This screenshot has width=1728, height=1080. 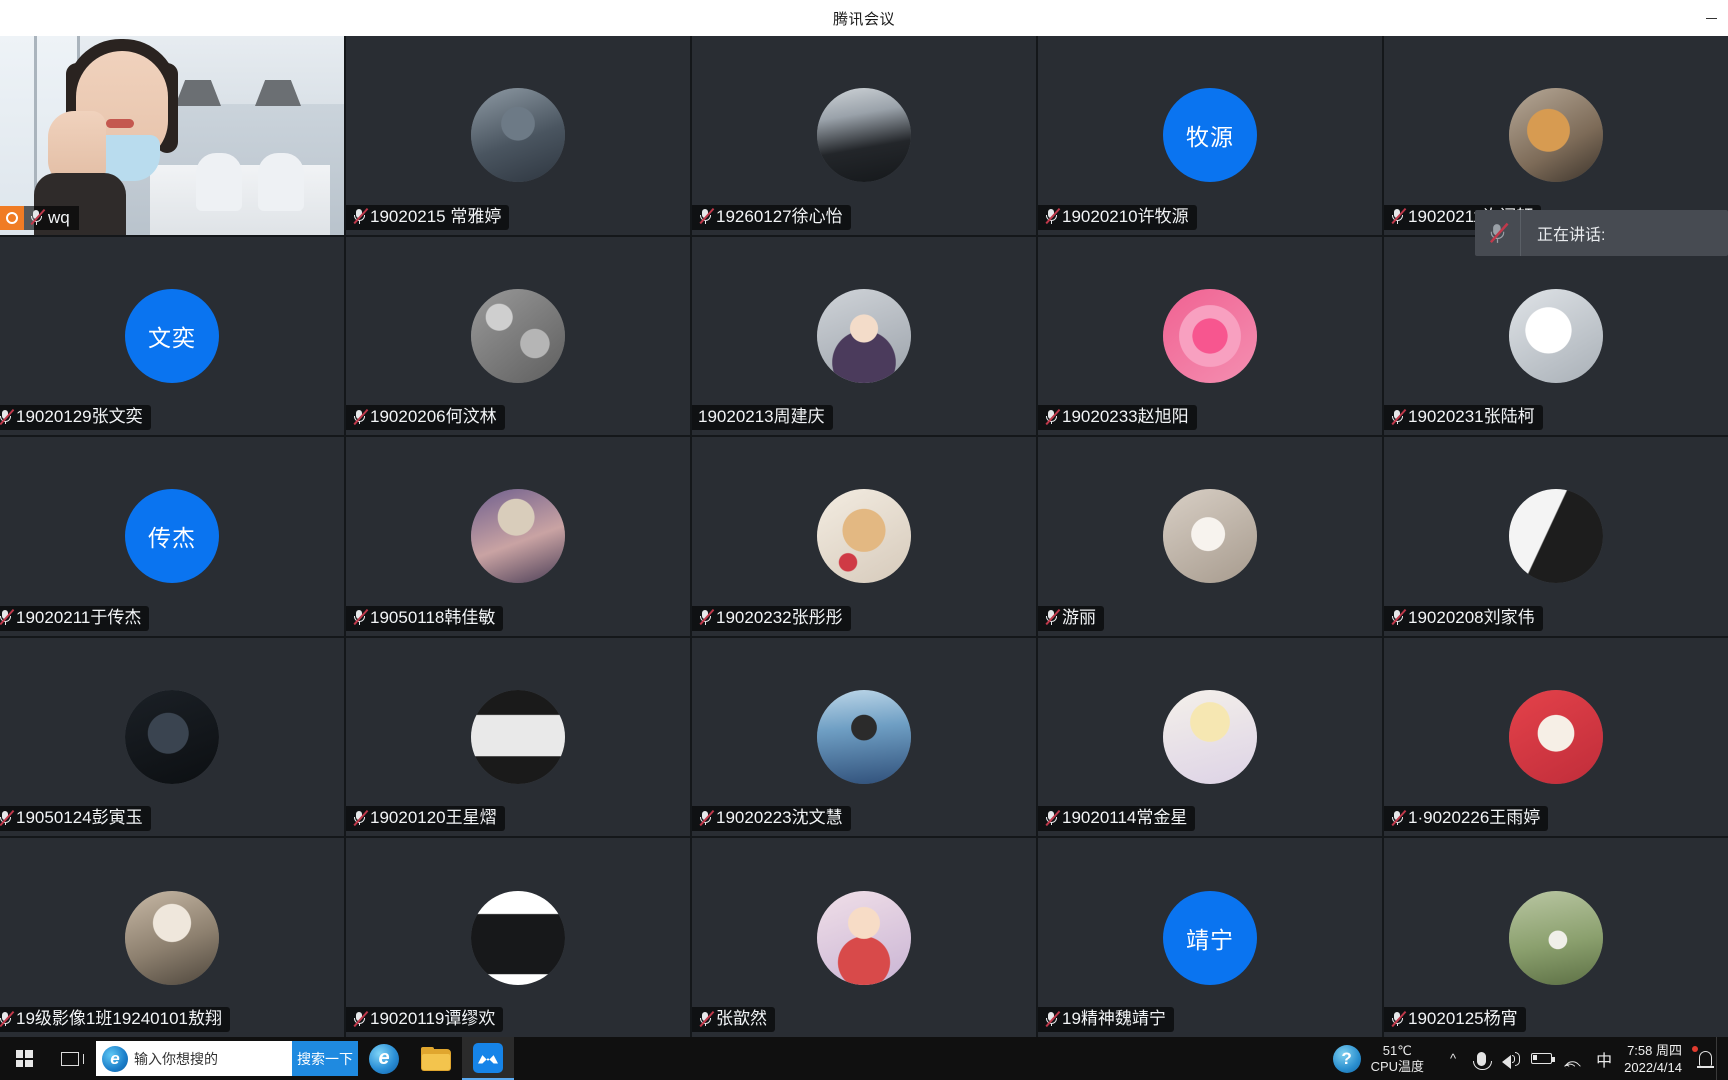 What do you see at coordinates (1556, 536) in the screenshot?
I see `participant-tile: 19020208刘家伟` at bounding box center [1556, 536].